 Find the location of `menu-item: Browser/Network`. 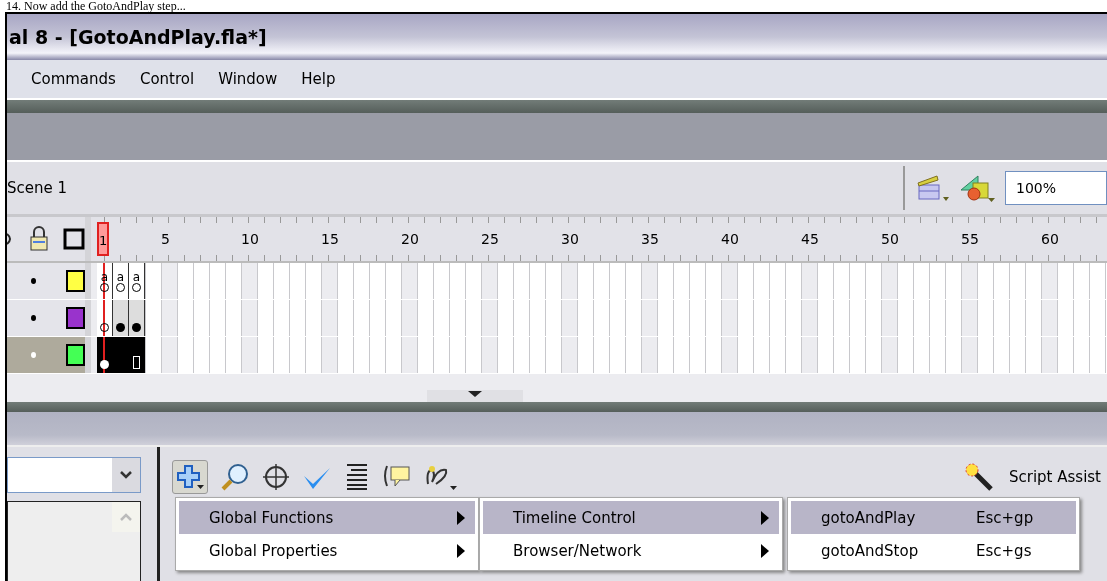

menu-item: Browser/Network is located at coordinates (631, 550).